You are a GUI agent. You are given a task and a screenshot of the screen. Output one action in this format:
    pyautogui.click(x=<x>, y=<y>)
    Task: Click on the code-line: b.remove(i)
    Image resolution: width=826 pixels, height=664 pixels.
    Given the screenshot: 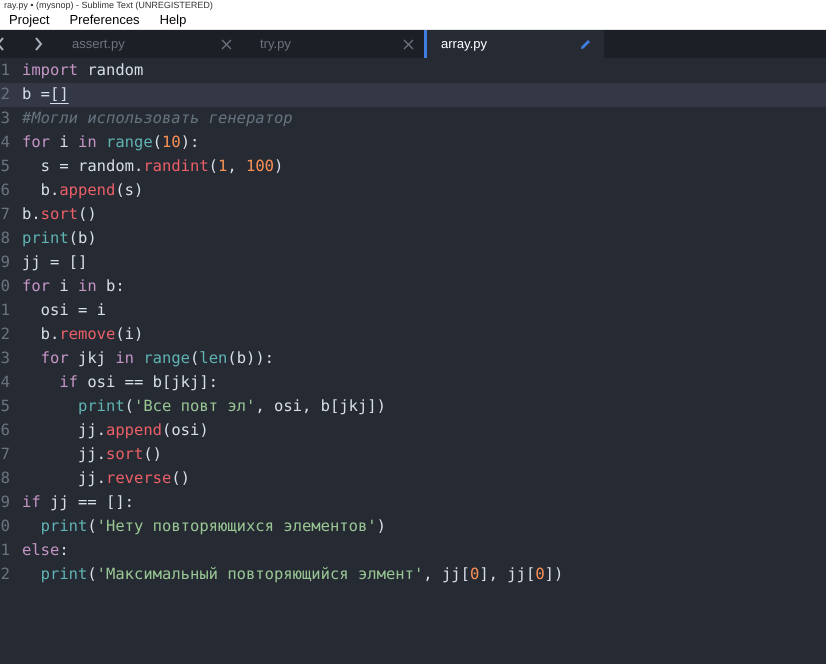 What is the action you would take?
    pyautogui.click(x=92, y=335)
    